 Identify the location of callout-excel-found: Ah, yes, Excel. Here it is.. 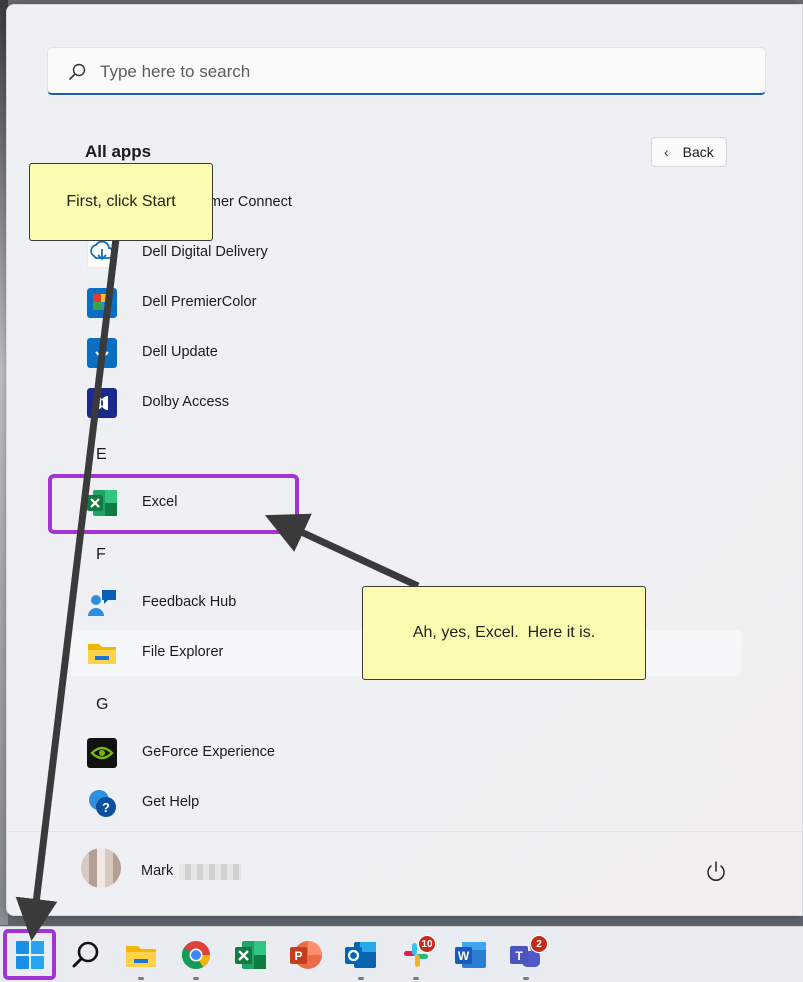
(504, 633).